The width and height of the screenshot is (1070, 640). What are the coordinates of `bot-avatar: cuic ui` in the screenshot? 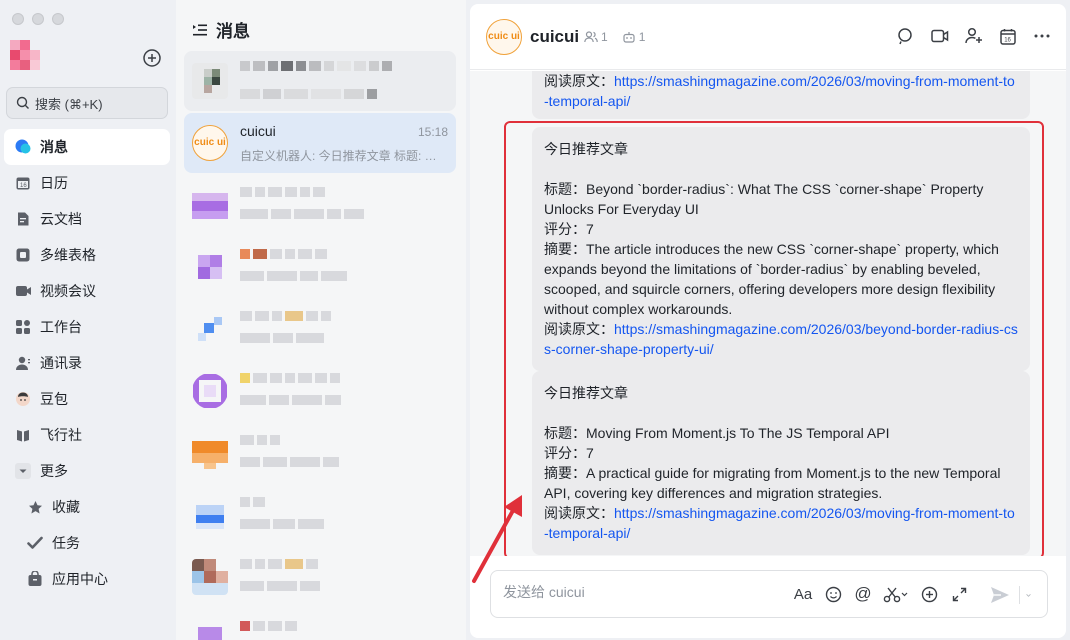 It's located at (504, 37).